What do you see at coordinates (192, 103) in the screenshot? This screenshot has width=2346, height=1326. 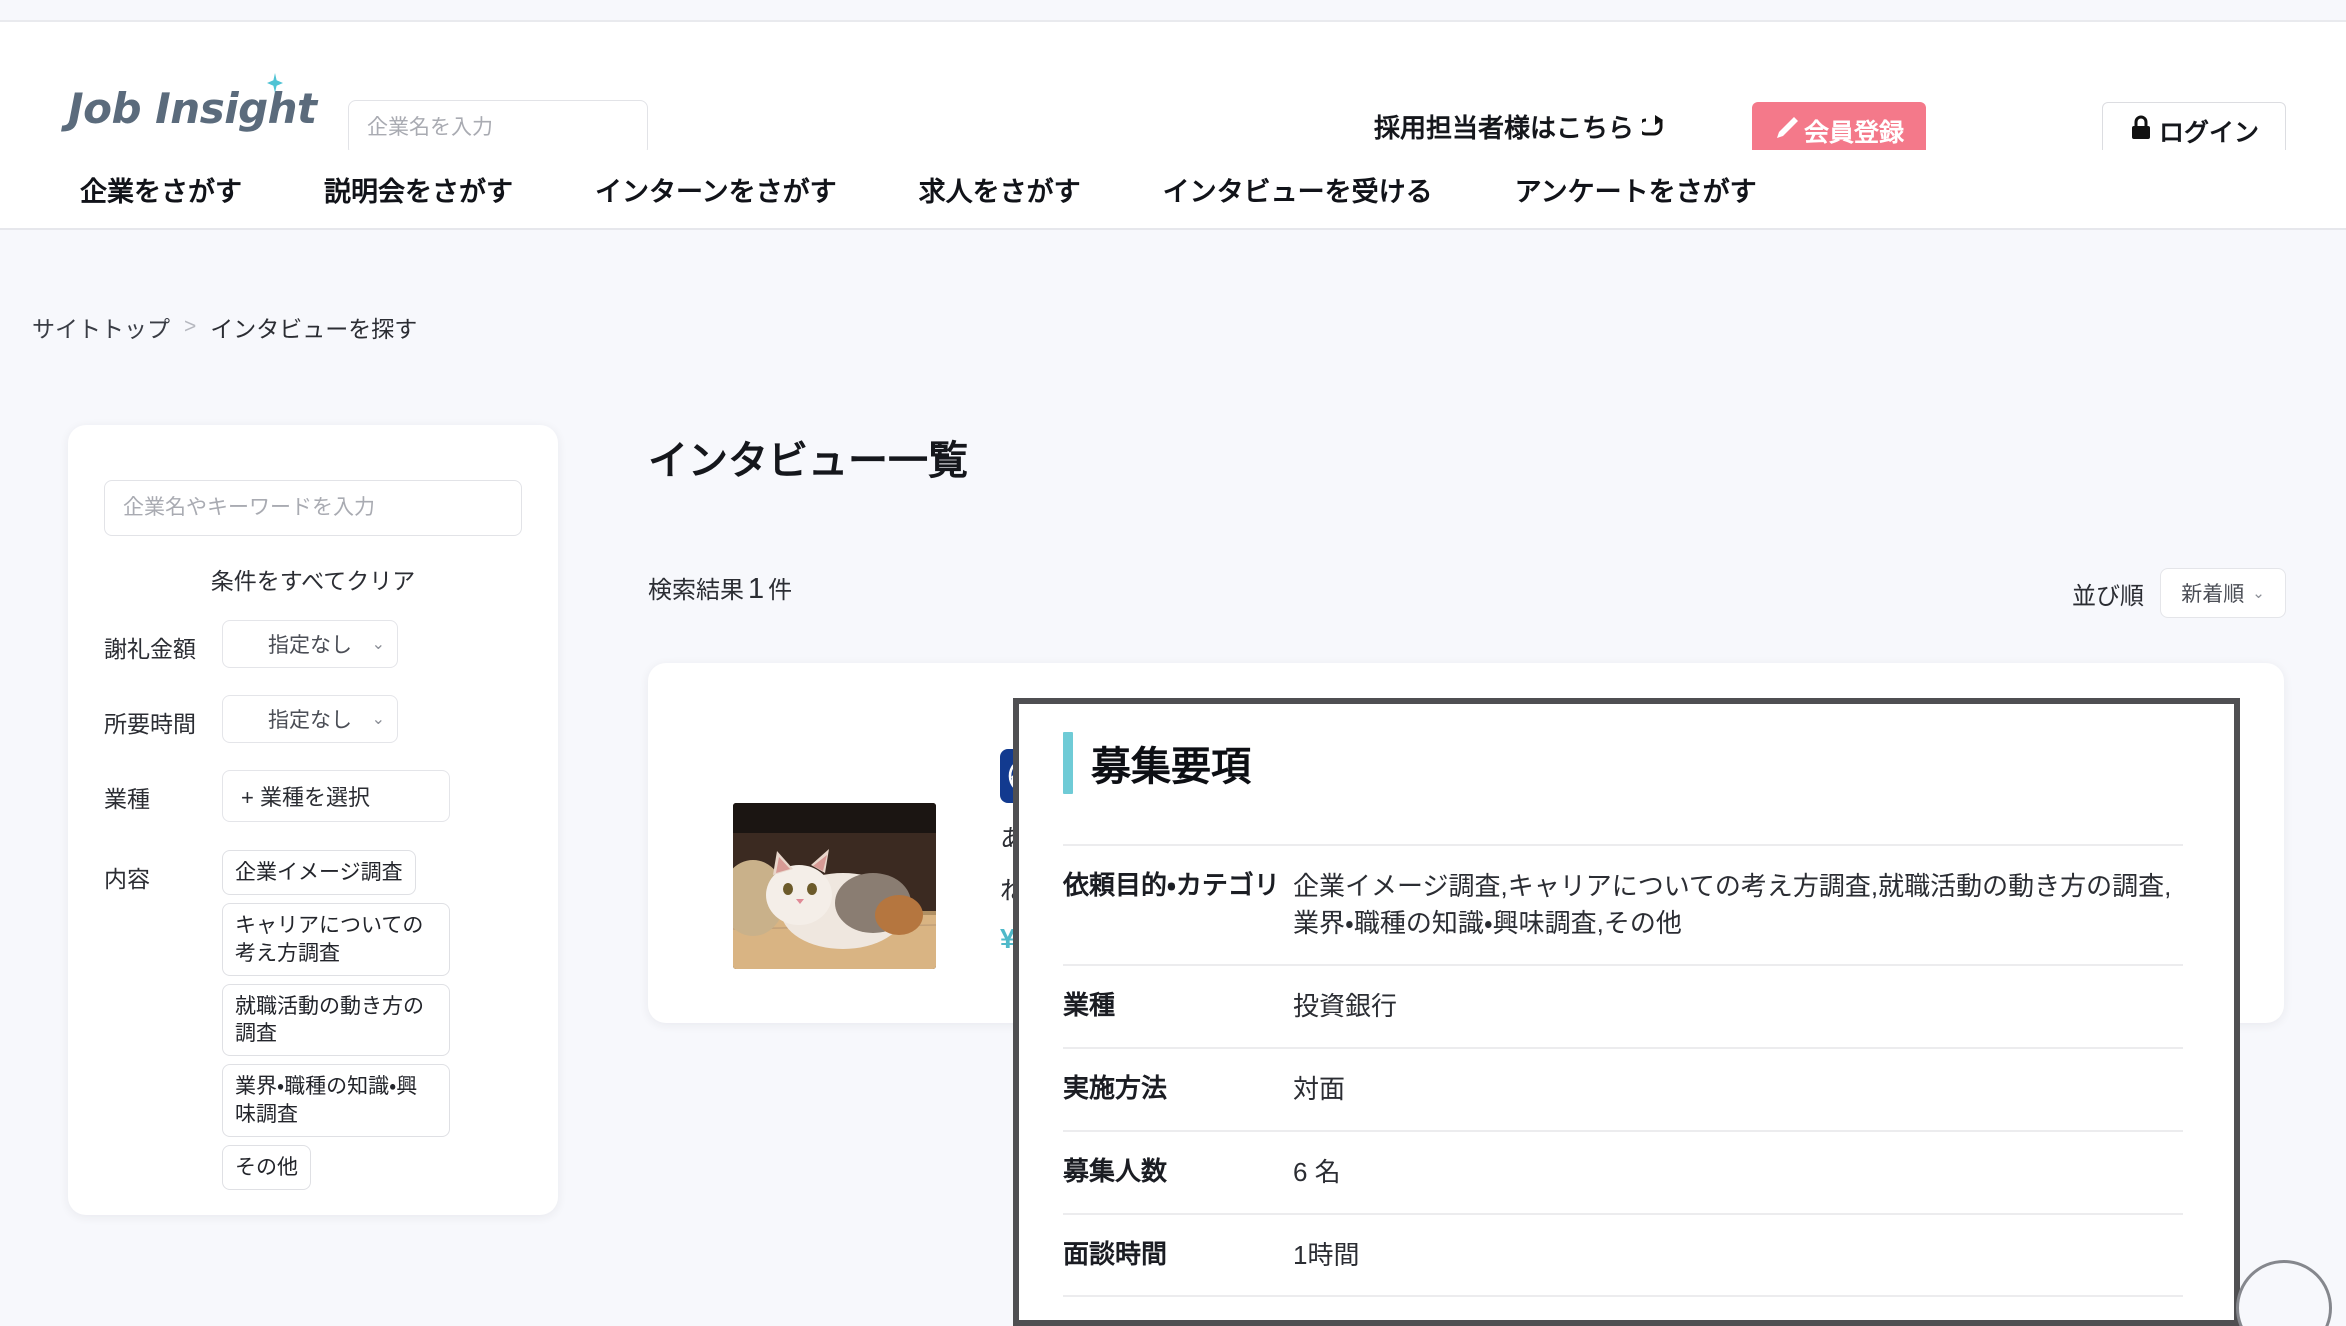 I see `site-logo: Job Insight` at bounding box center [192, 103].